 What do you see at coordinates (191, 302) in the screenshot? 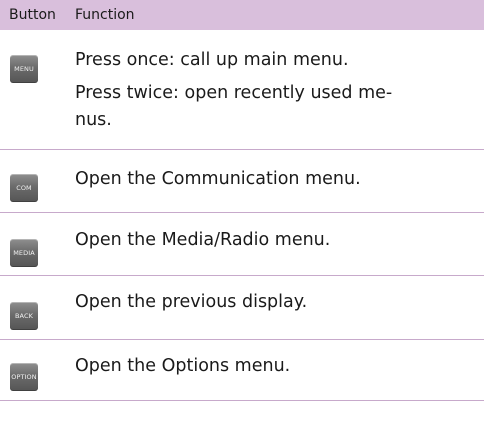
I see `back-function: Open the previous display.` at bounding box center [191, 302].